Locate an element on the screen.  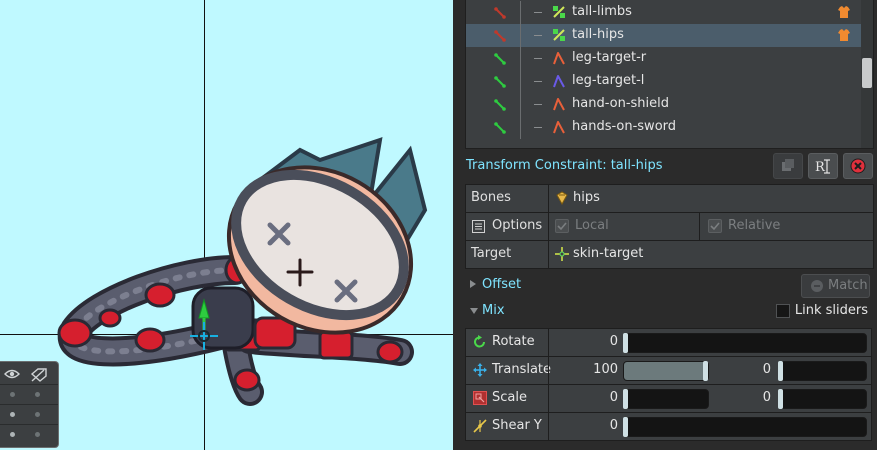
match-button: Match is located at coordinates (835, 286).